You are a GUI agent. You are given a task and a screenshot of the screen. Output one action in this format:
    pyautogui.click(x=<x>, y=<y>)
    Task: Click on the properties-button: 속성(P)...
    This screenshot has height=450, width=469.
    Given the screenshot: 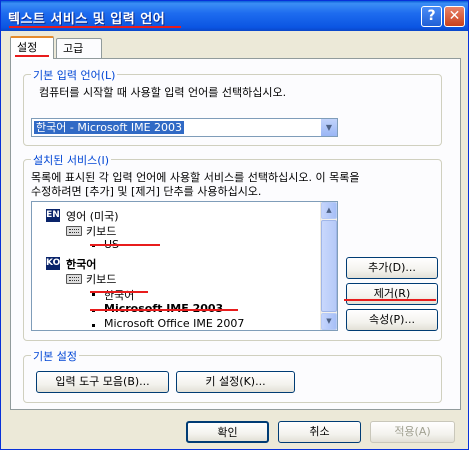 What is the action you would take?
    pyautogui.click(x=392, y=320)
    